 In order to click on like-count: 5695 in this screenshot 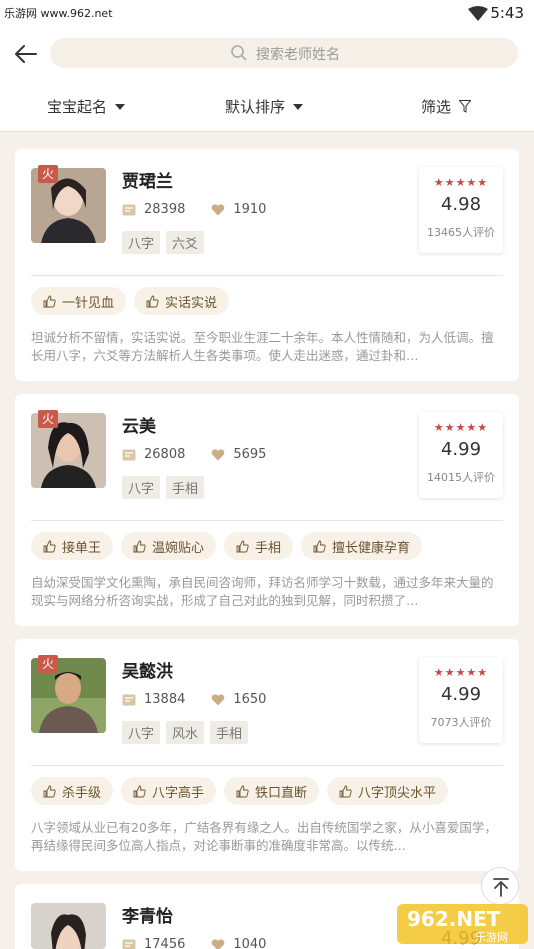, I will do `click(250, 454)`.